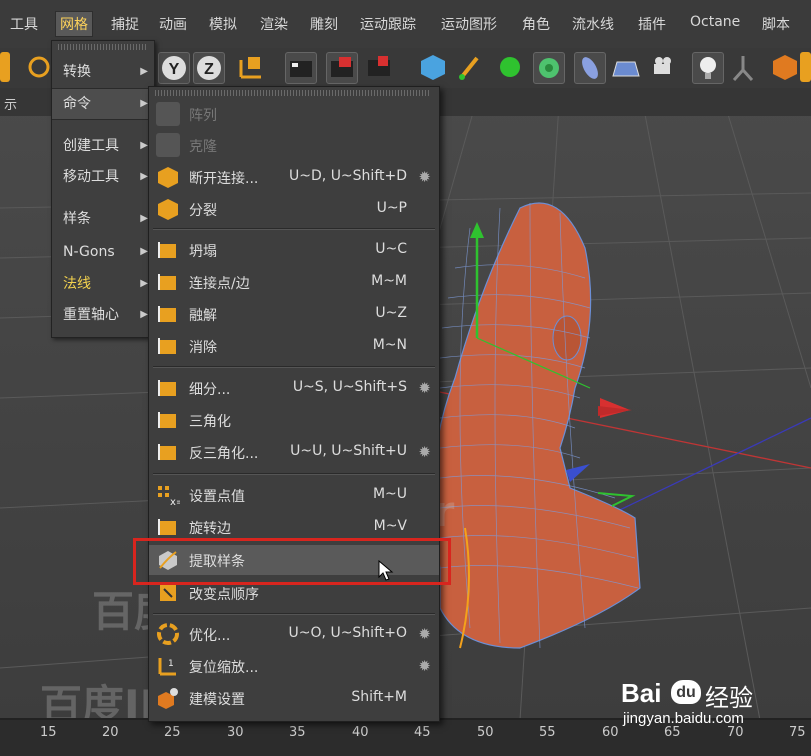 This screenshot has height=756, width=811. I want to click on menu-item-disconnect: 断开连接... U~D, U~Shift+D ✹, so click(294, 177).